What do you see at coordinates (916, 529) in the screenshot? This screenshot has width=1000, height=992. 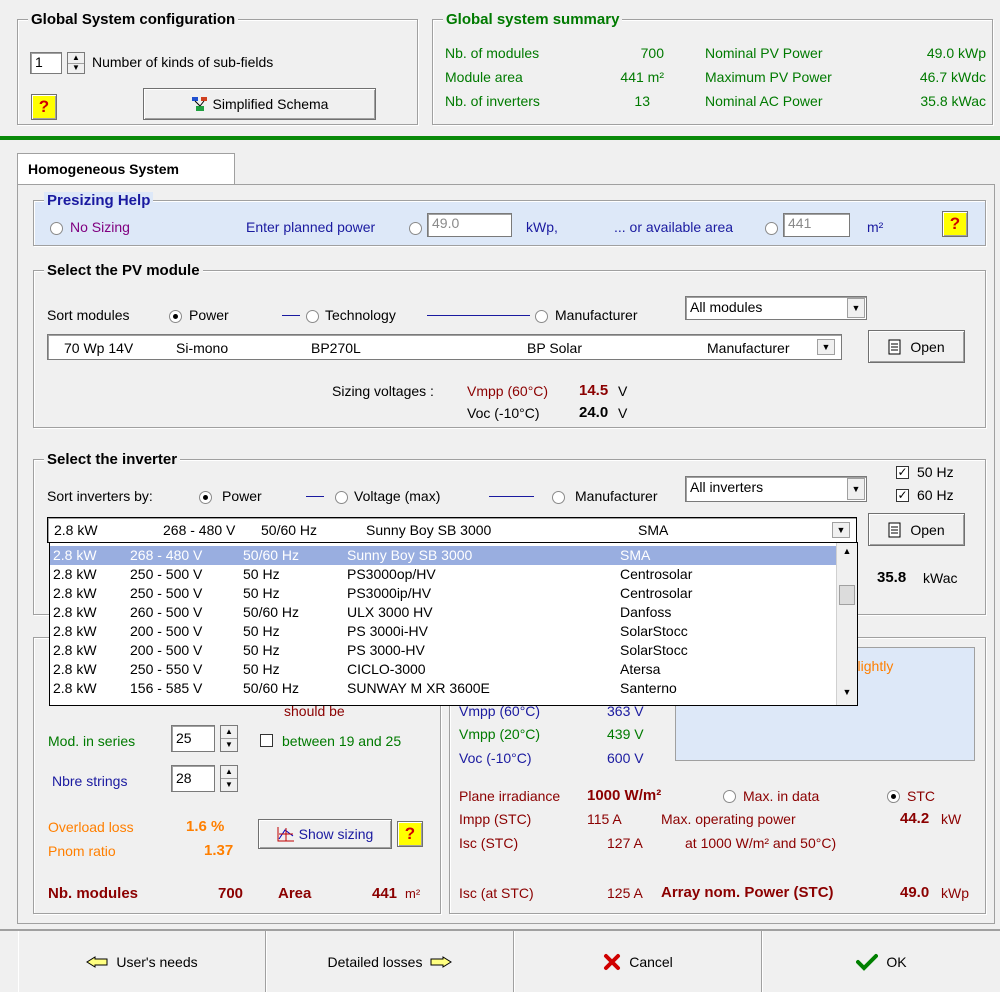 I see `inverter-open-button: Open` at bounding box center [916, 529].